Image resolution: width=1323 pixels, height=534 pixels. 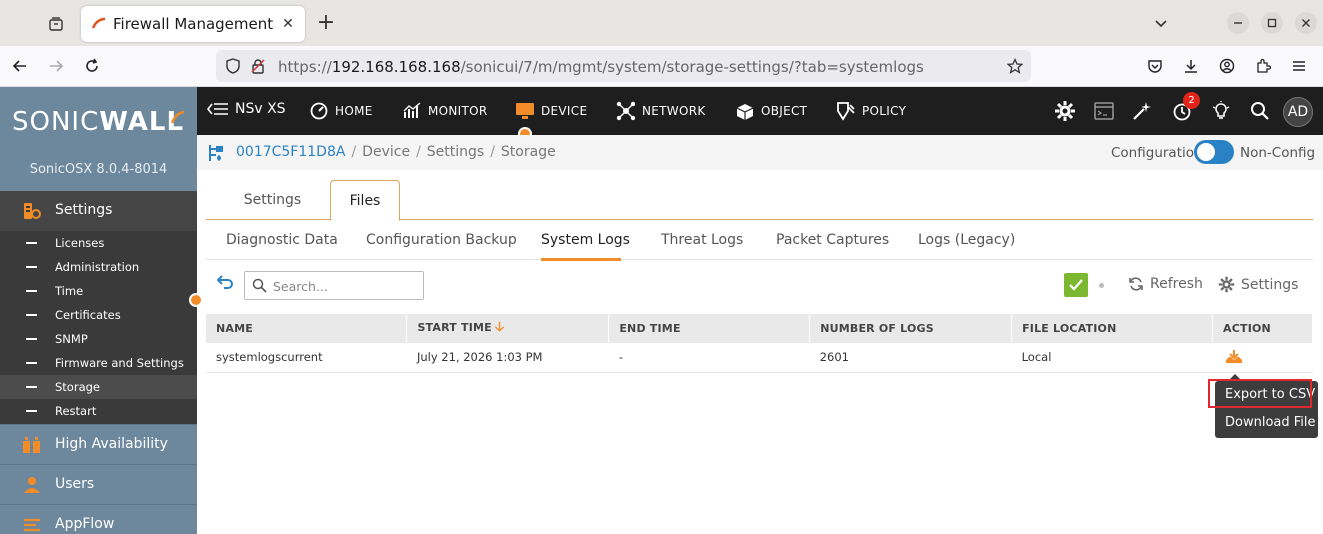 What do you see at coordinates (92, 66) in the screenshot?
I see `reload-icon` at bounding box center [92, 66].